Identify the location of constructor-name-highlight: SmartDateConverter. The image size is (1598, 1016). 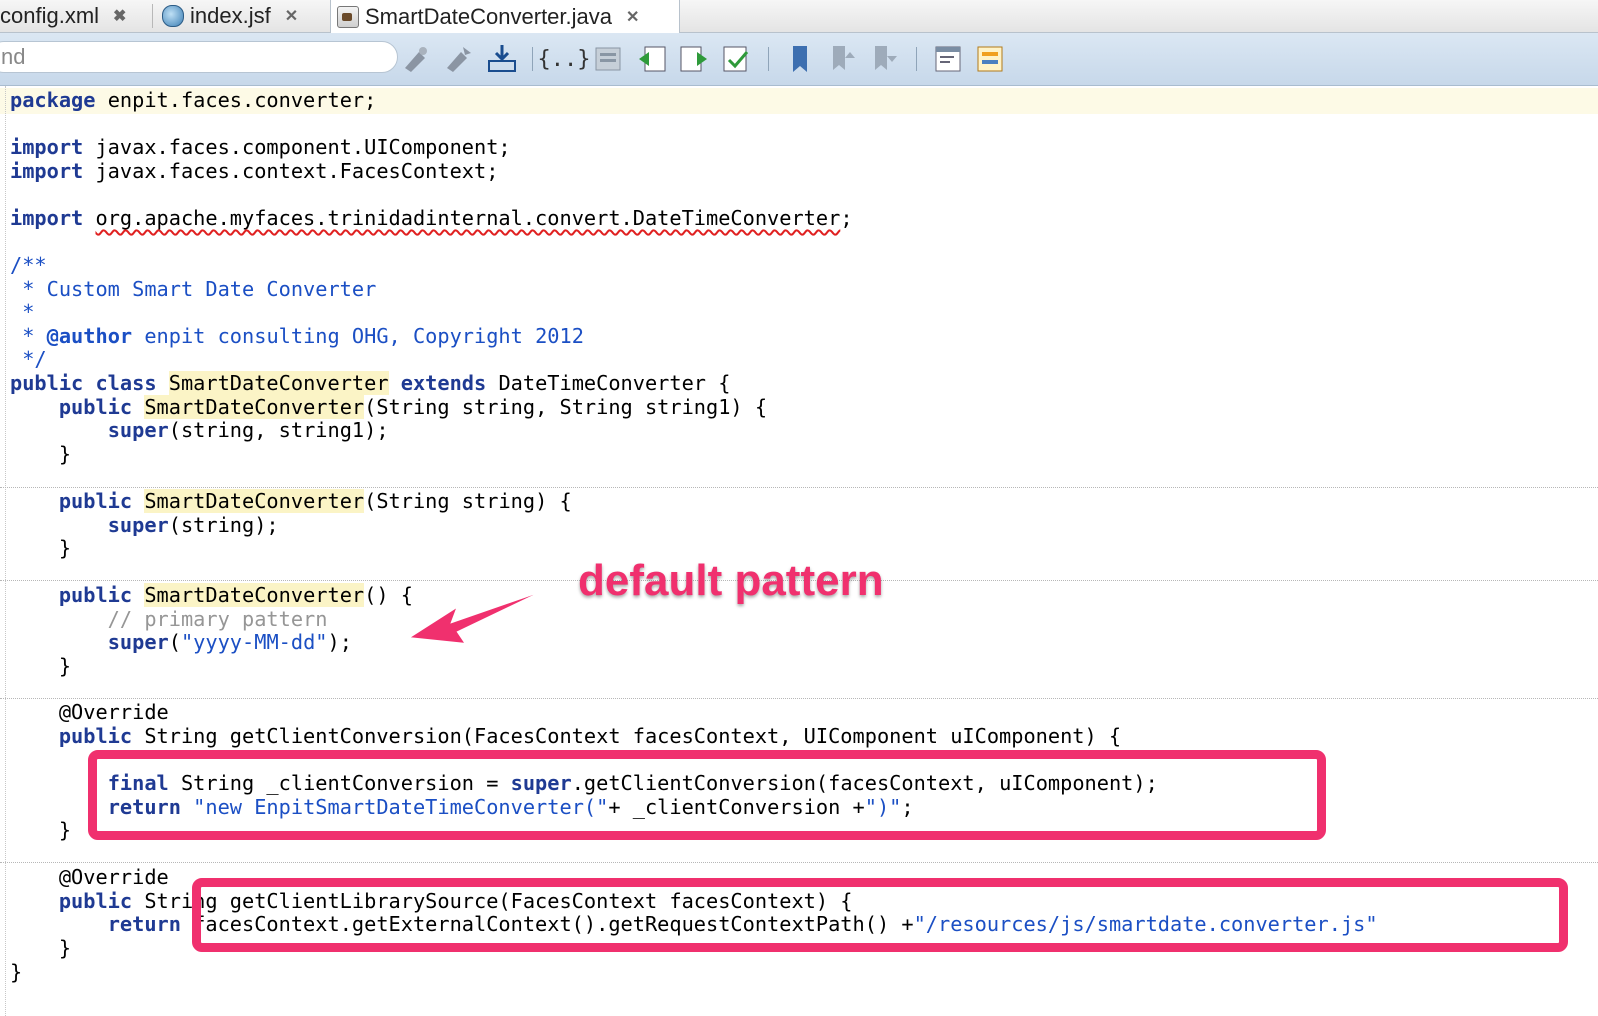
(254, 501).